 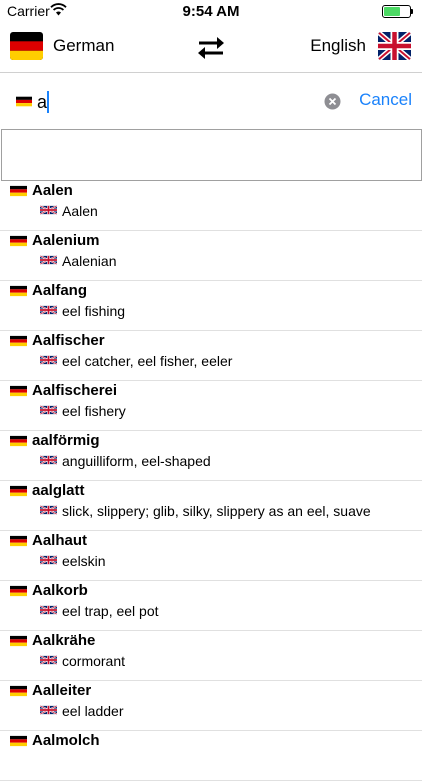 I want to click on language-bar: German English, so click(x=211, y=47).